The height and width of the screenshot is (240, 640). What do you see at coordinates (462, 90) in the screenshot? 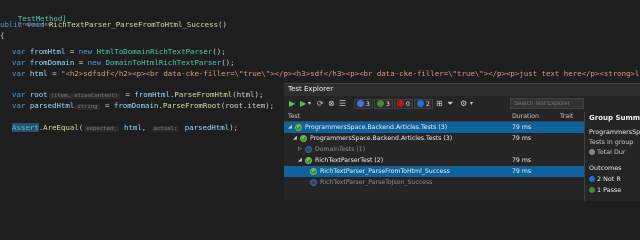
I see `test-explorer-titlebar: Test Explorer` at bounding box center [462, 90].